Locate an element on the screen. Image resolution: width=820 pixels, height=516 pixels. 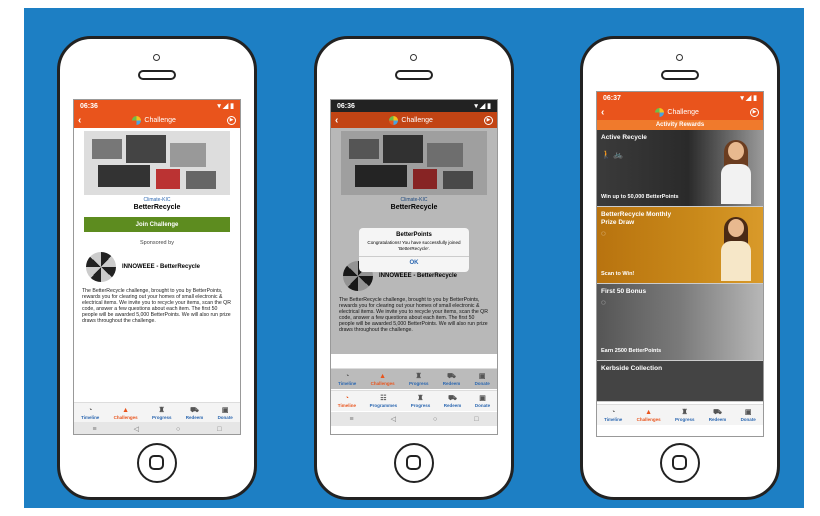
card-title: First 50 Bonus is located at coordinates (624, 291).